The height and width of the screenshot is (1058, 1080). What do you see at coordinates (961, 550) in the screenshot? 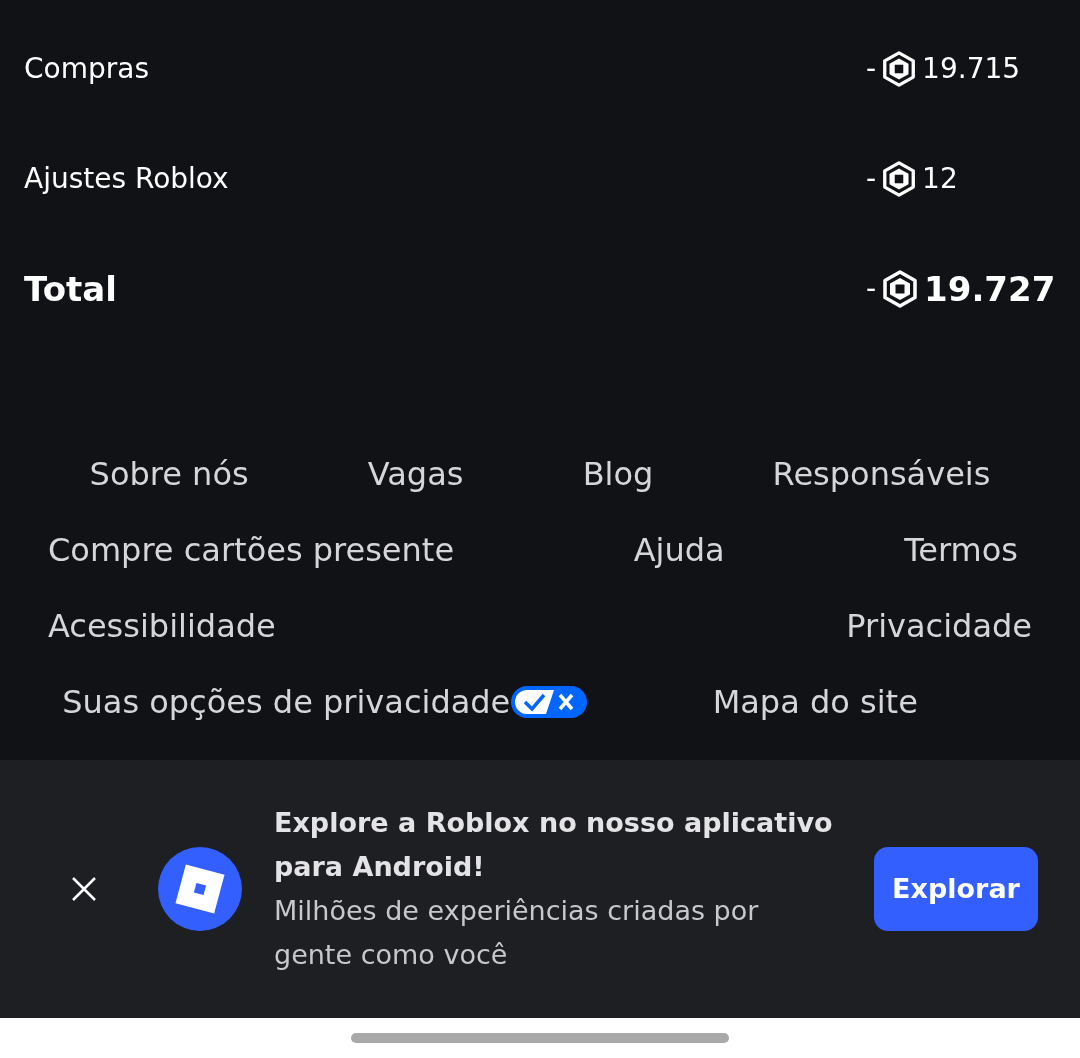
I see `footer-link: Termos` at bounding box center [961, 550].